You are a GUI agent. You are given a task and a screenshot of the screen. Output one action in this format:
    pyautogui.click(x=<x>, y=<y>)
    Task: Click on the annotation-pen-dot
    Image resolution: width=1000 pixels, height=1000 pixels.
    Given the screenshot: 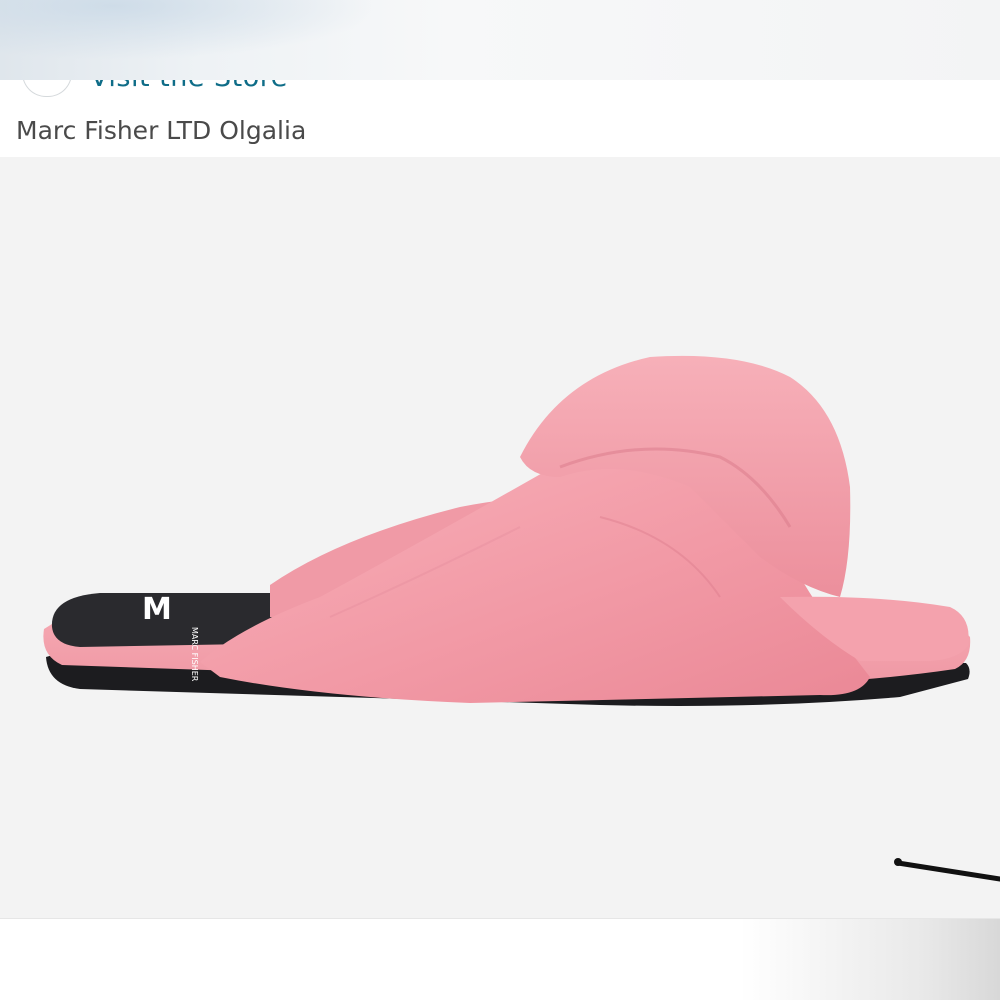 What is the action you would take?
    pyautogui.click(x=898, y=862)
    